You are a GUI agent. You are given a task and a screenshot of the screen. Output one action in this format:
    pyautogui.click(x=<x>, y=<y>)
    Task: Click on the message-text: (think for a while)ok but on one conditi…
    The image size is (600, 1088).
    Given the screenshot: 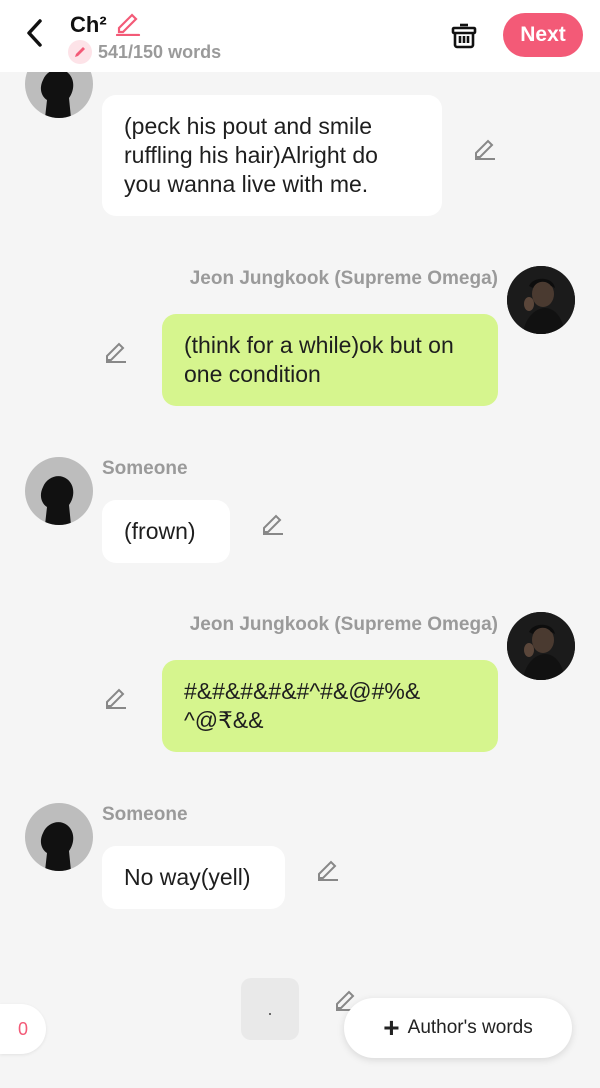 What is the action you would take?
    pyautogui.click(x=319, y=359)
    